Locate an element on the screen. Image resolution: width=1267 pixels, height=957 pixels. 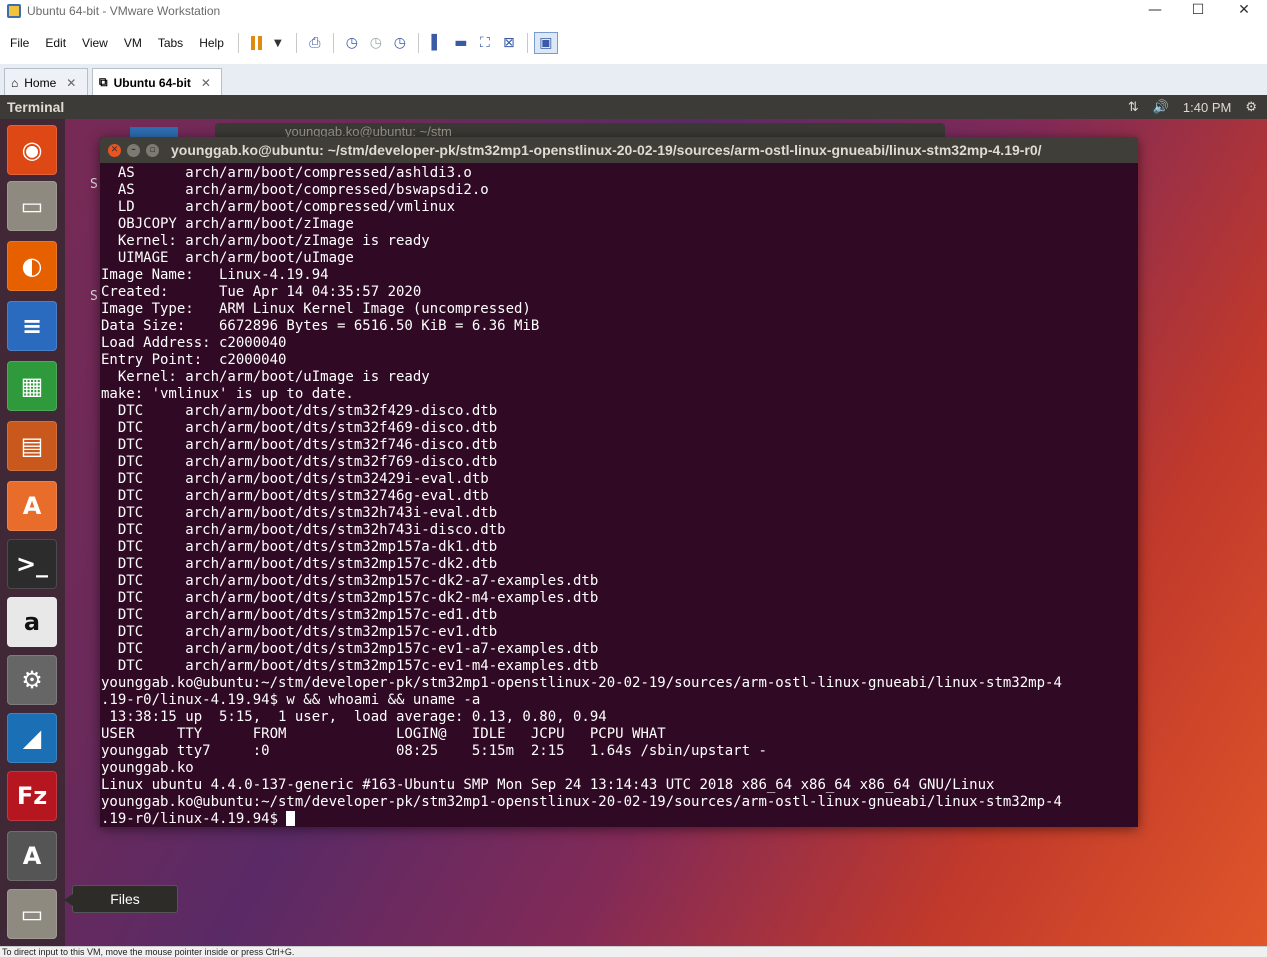
terminal-line: USER TTY FROM LOGIN@ IDLE JCPU PCPU WHAT is located at coordinates (383, 734).